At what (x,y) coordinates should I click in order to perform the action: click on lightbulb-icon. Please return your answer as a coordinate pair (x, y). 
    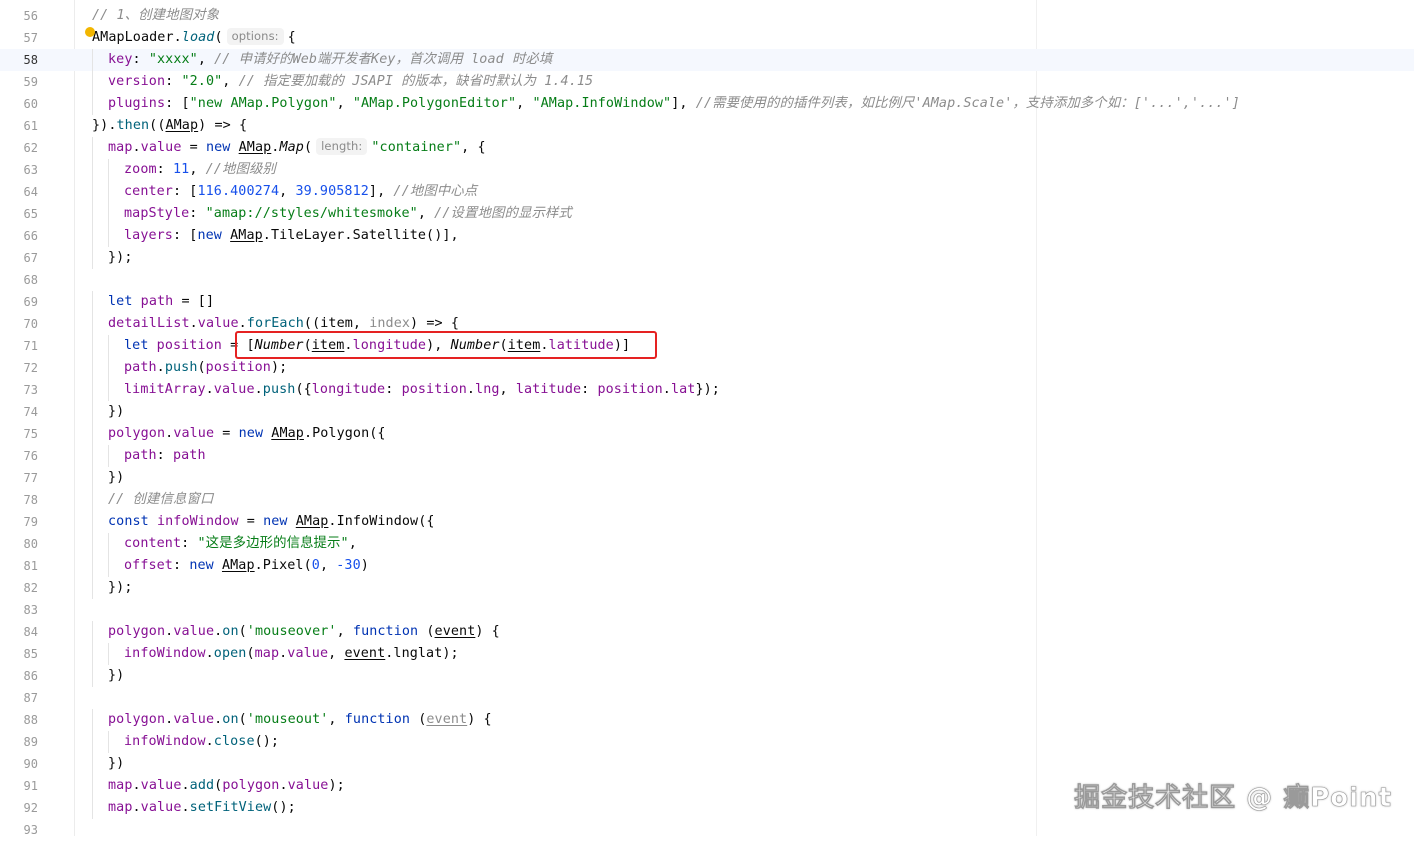
    Looking at the image, I should click on (90, 32).